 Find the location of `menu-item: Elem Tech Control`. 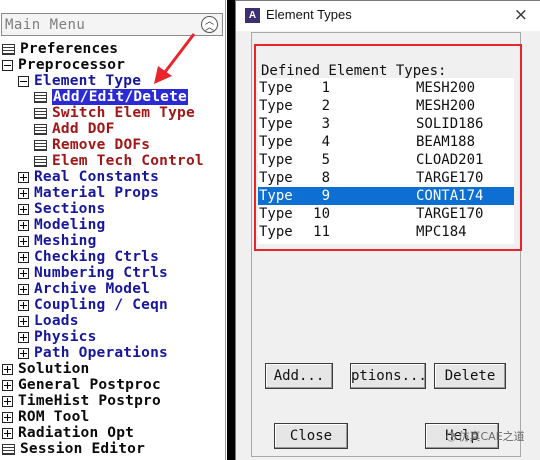

menu-item: Elem Tech Control is located at coordinates (119, 161).